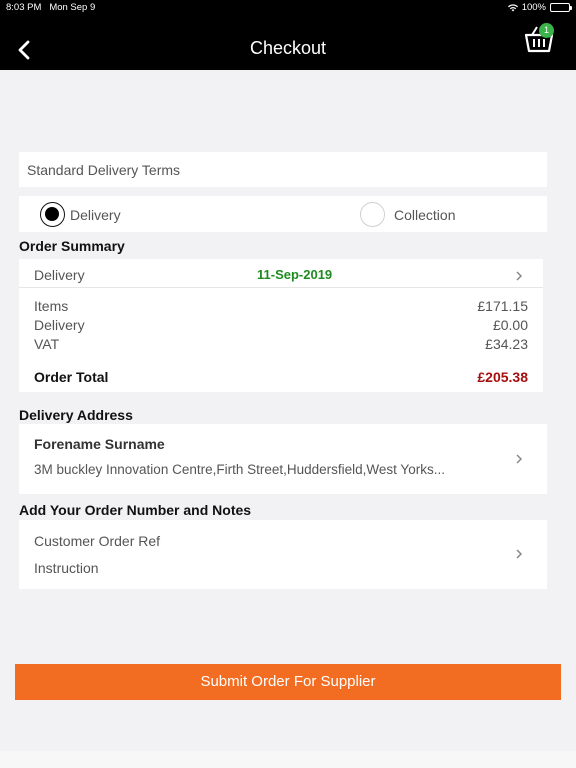  Describe the element at coordinates (71, 377) in the screenshot. I see `order-total-label: Order Total` at that location.